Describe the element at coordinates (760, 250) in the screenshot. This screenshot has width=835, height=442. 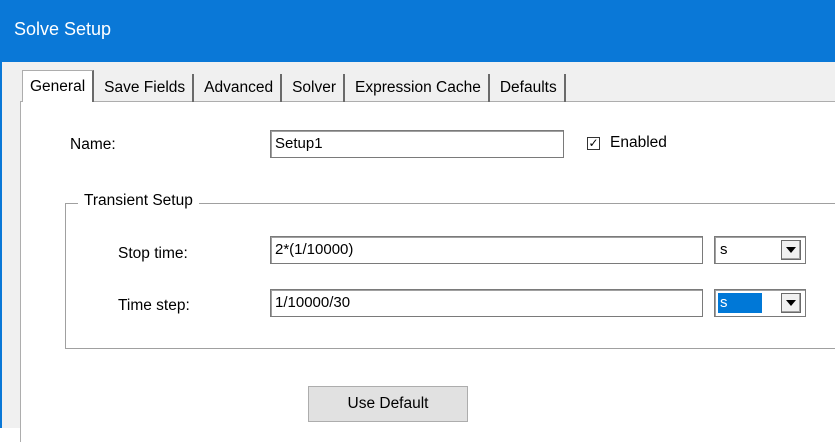
I see `stop-time-unit-select: s` at that location.